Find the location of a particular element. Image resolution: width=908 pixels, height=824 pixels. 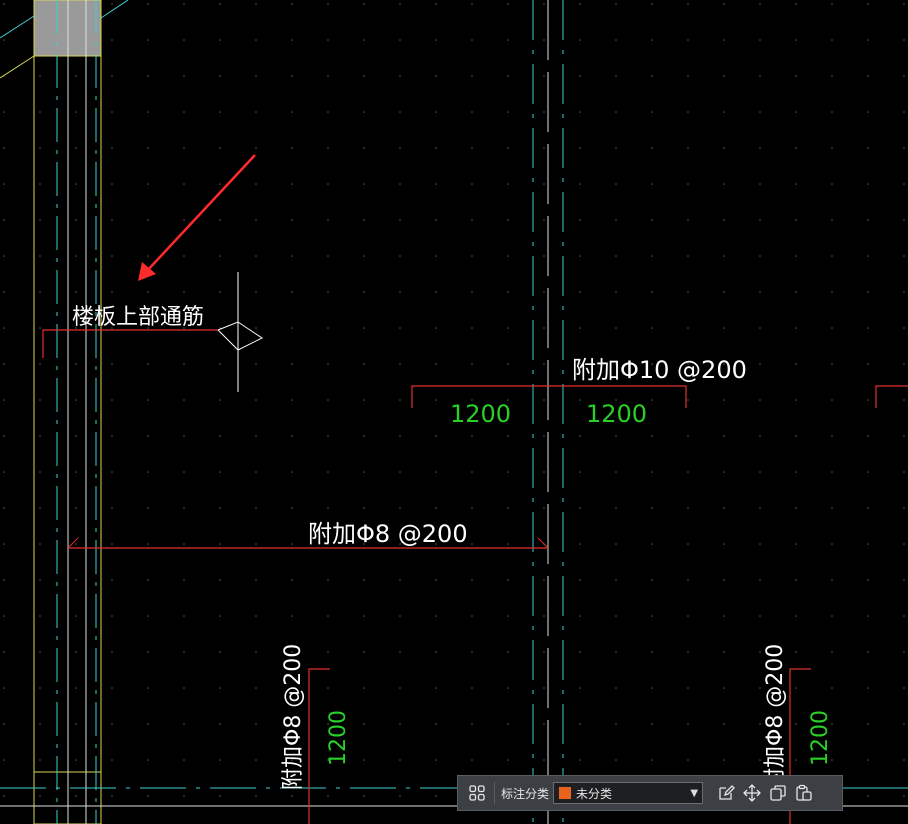

move-icon is located at coordinates (752, 793).